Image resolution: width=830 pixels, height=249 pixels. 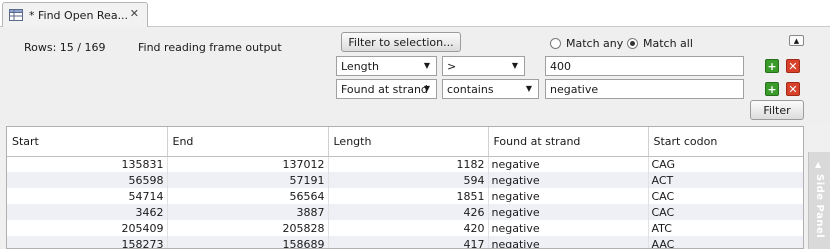 What do you see at coordinates (568, 142) in the screenshot?
I see `column-header-strand: Found at strand` at bounding box center [568, 142].